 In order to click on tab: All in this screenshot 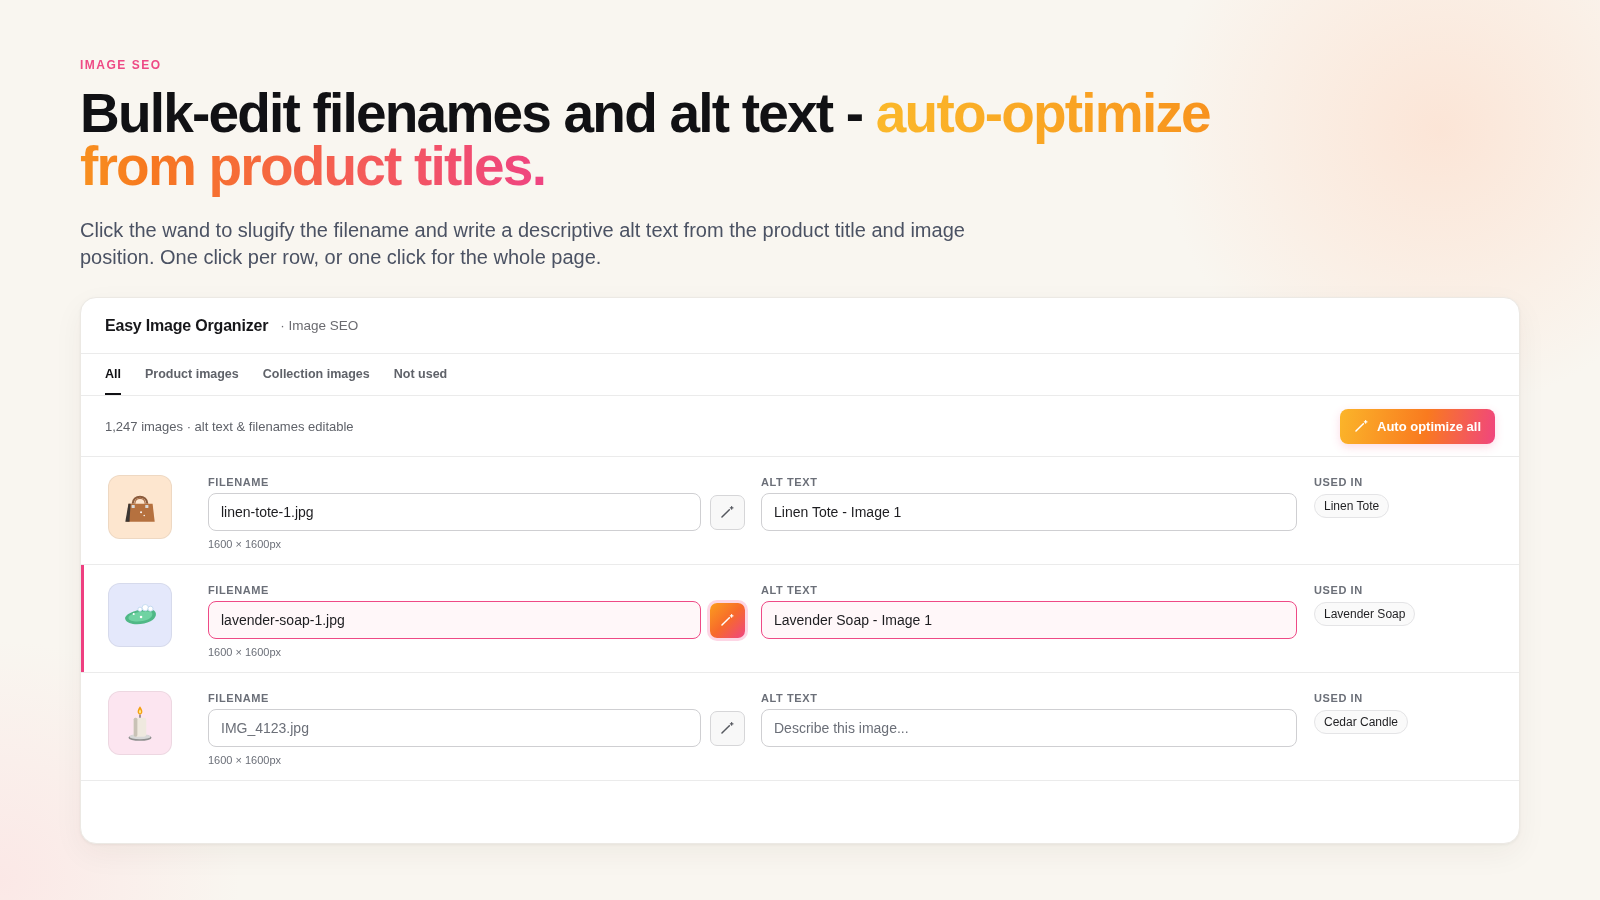, I will do `click(113, 374)`.